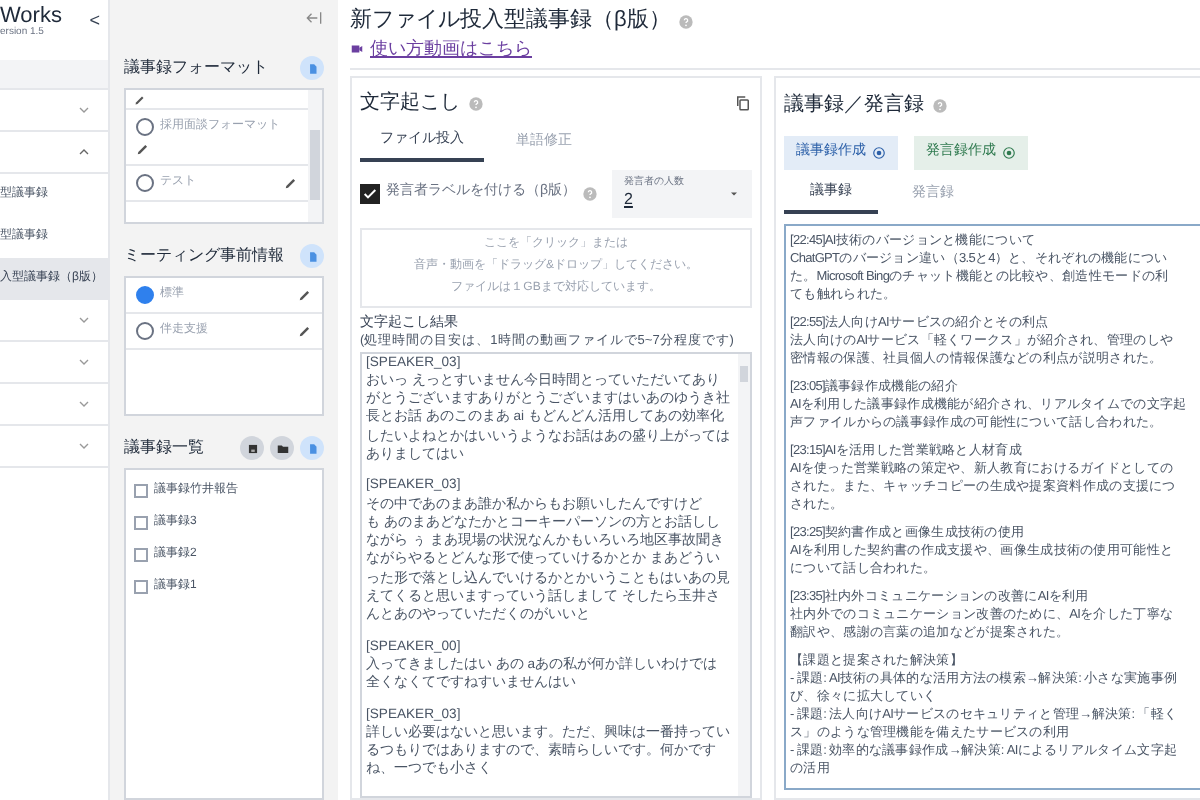  Describe the element at coordinates (164, 448) in the screenshot. I see `section-title: 議事録一覧` at that location.